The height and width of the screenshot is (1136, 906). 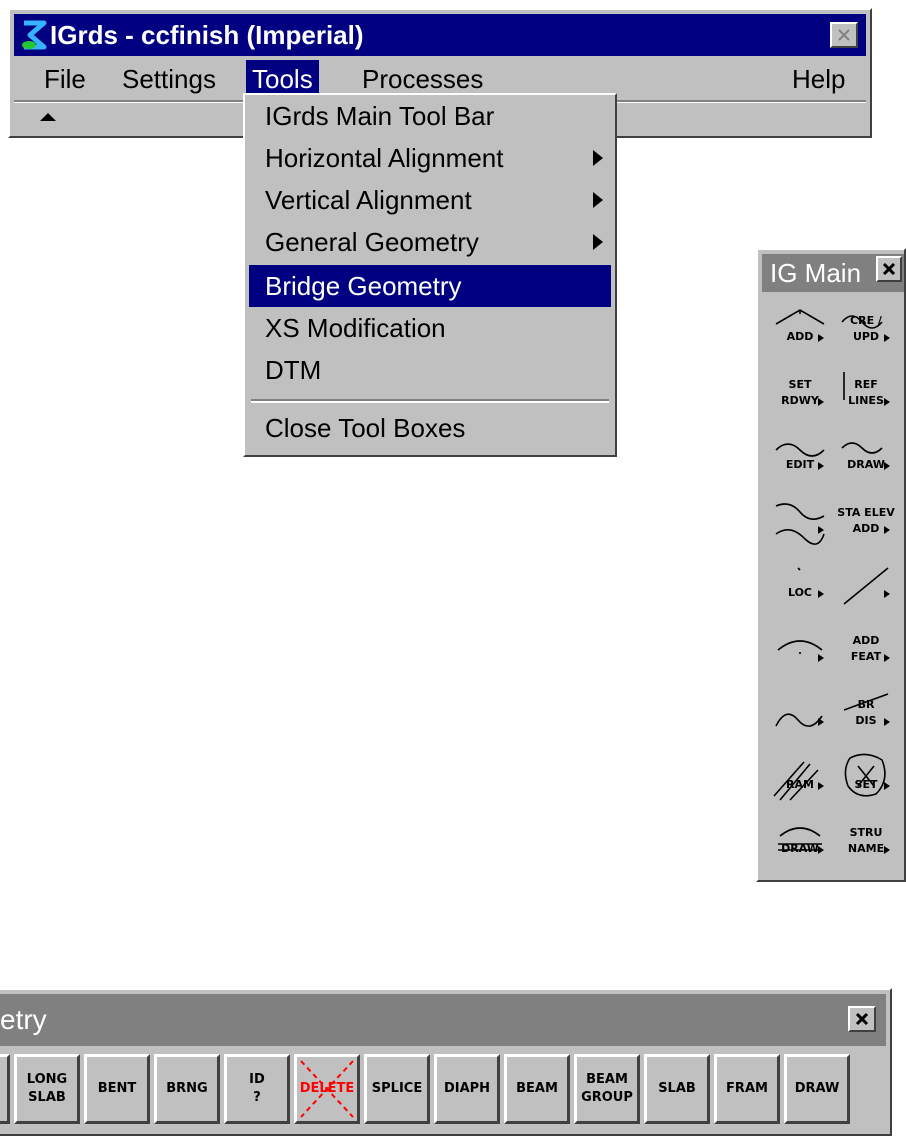 I want to click on bridge-tool-label: DIAPH, so click(x=467, y=1088).